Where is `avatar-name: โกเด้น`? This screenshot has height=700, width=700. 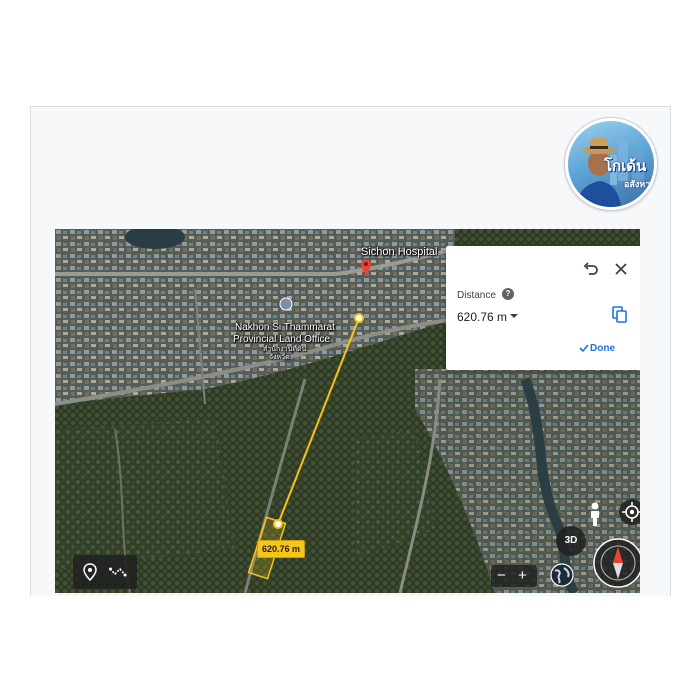 avatar-name: โกเด้น is located at coordinates (625, 166).